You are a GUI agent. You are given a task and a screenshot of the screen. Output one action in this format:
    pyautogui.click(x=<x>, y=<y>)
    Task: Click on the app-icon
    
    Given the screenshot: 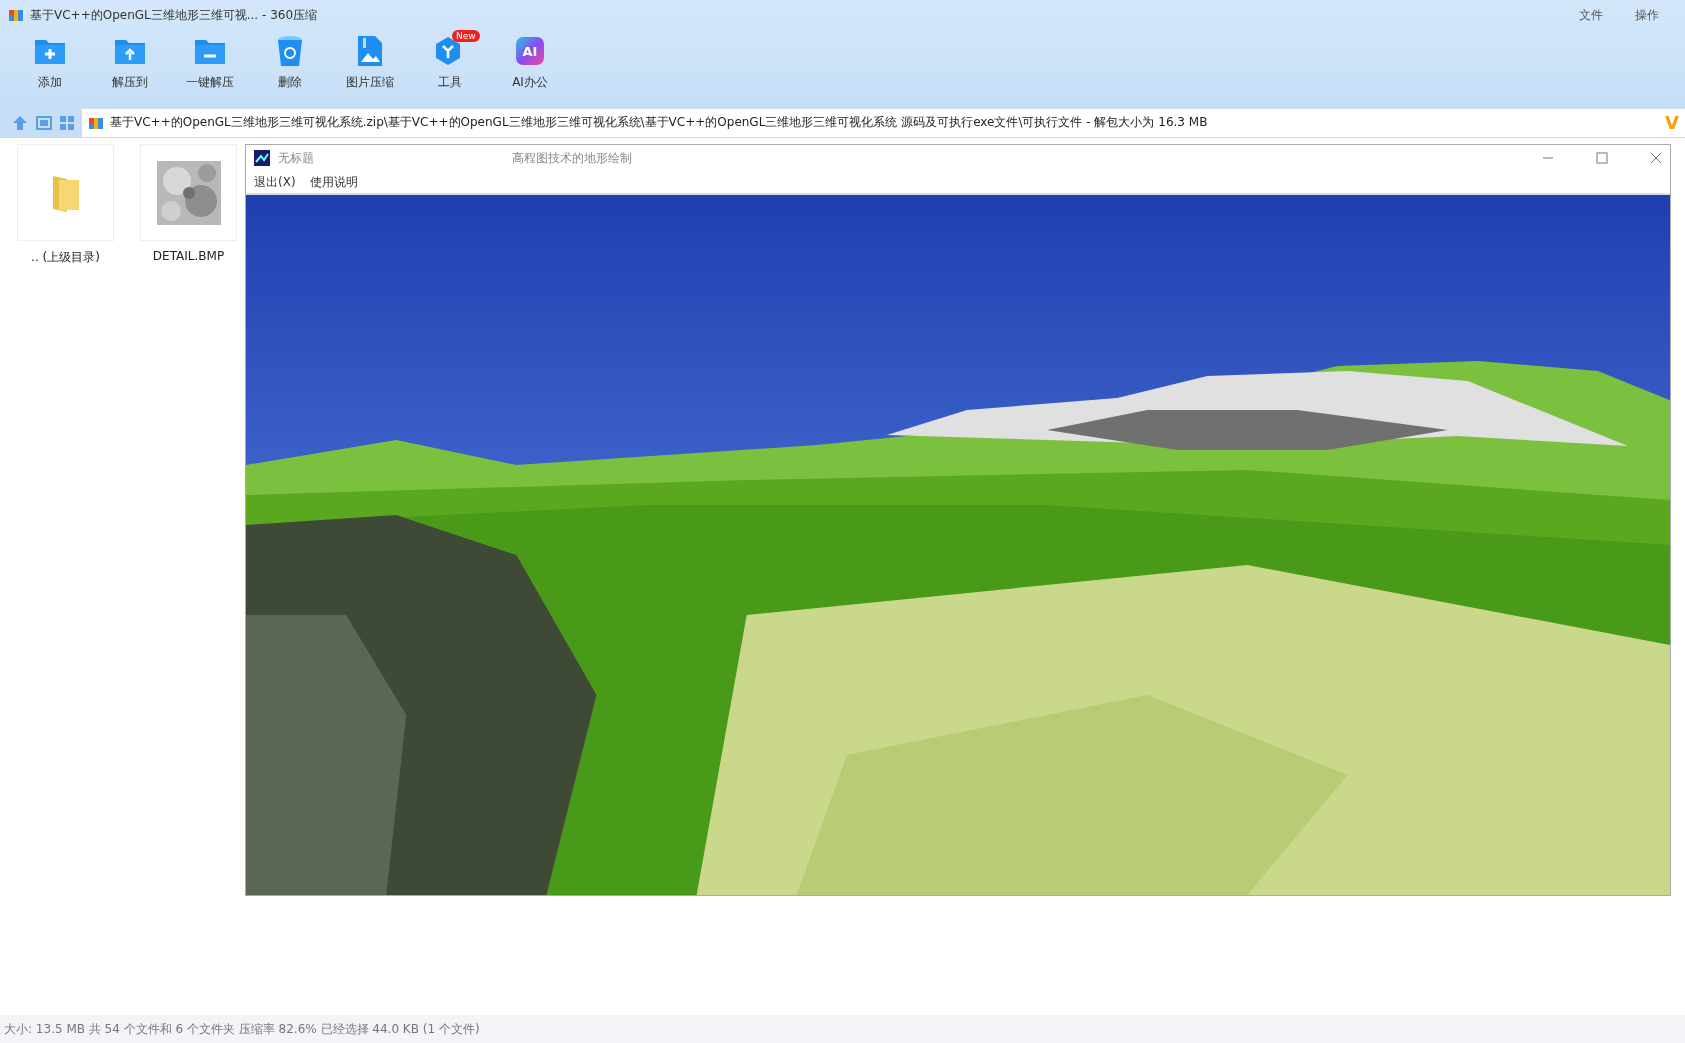 What is the action you would take?
    pyautogui.click(x=262, y=158)
    